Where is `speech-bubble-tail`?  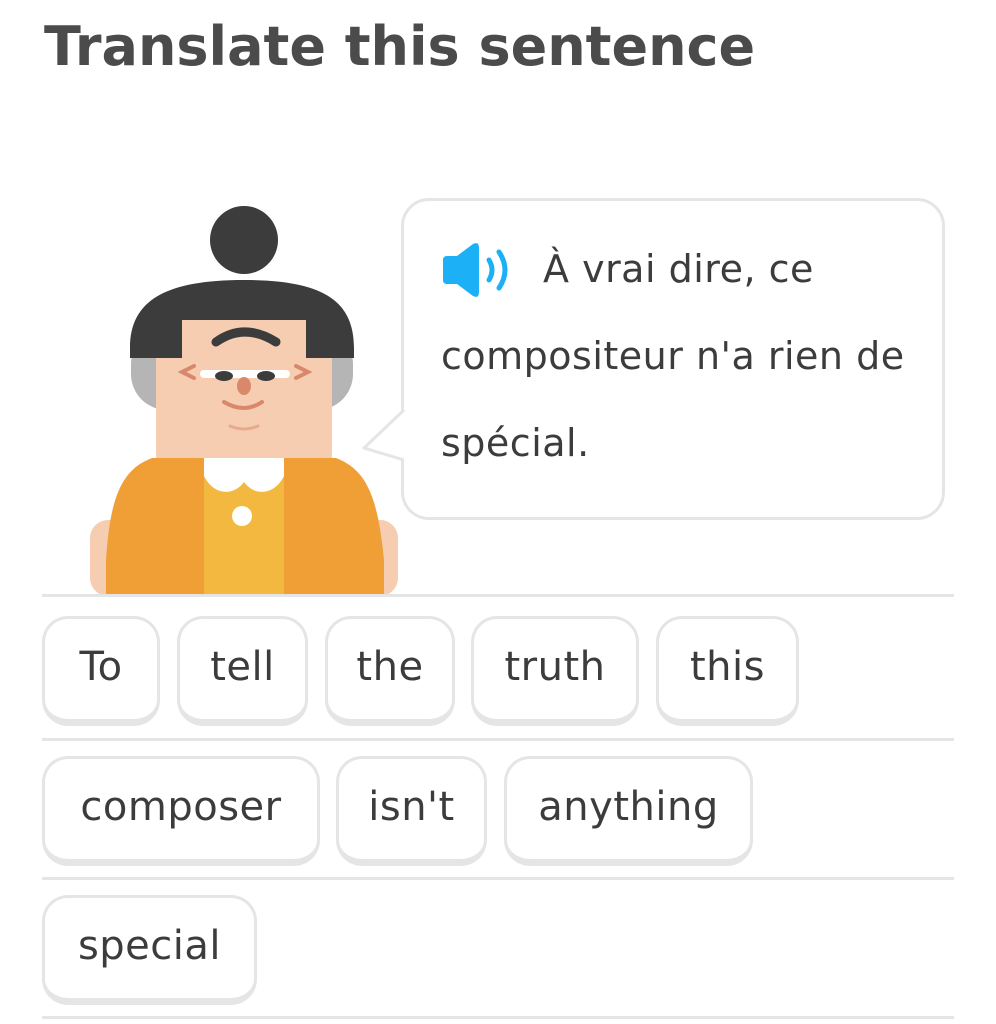
speech-bubble-tail is located at coordinates (384, 435).